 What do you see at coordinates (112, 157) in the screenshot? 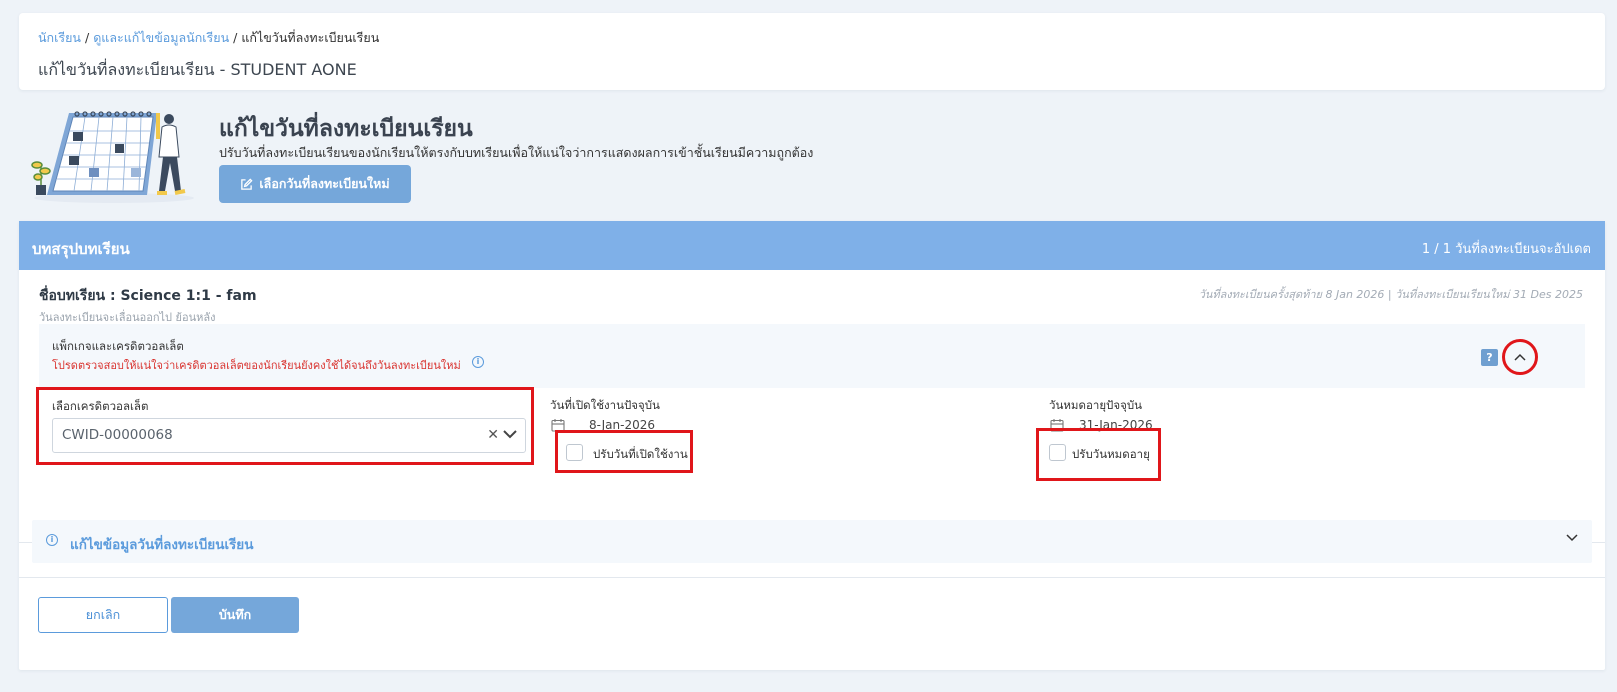
I see `calendar-illustration-icon` at bounding box center [112, 157].